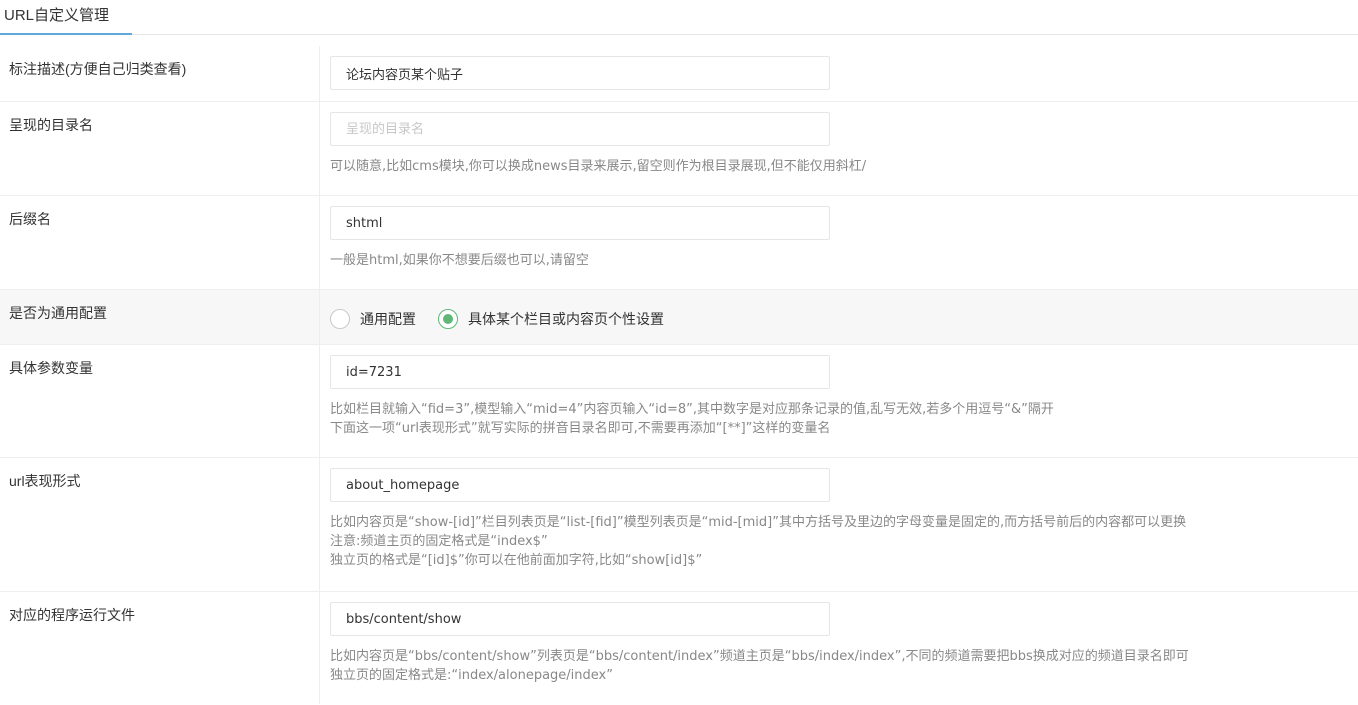 This screenshot has width=1358, height=705. I want to click on radio-specific-config: 具体某个栏目或内容页个性设置, so click(551, 319).